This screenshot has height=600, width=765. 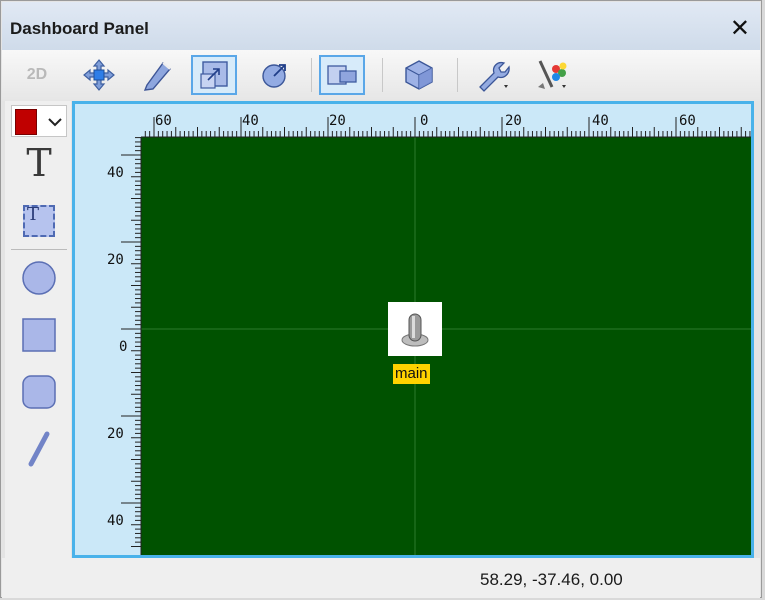 I want to click on settings-tool-button, so click(x=493, y=75).